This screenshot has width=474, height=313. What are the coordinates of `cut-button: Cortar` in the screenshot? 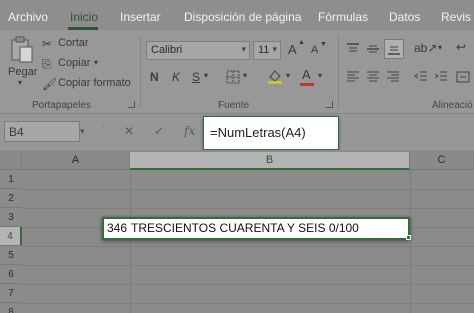 It's located at (73, 43).